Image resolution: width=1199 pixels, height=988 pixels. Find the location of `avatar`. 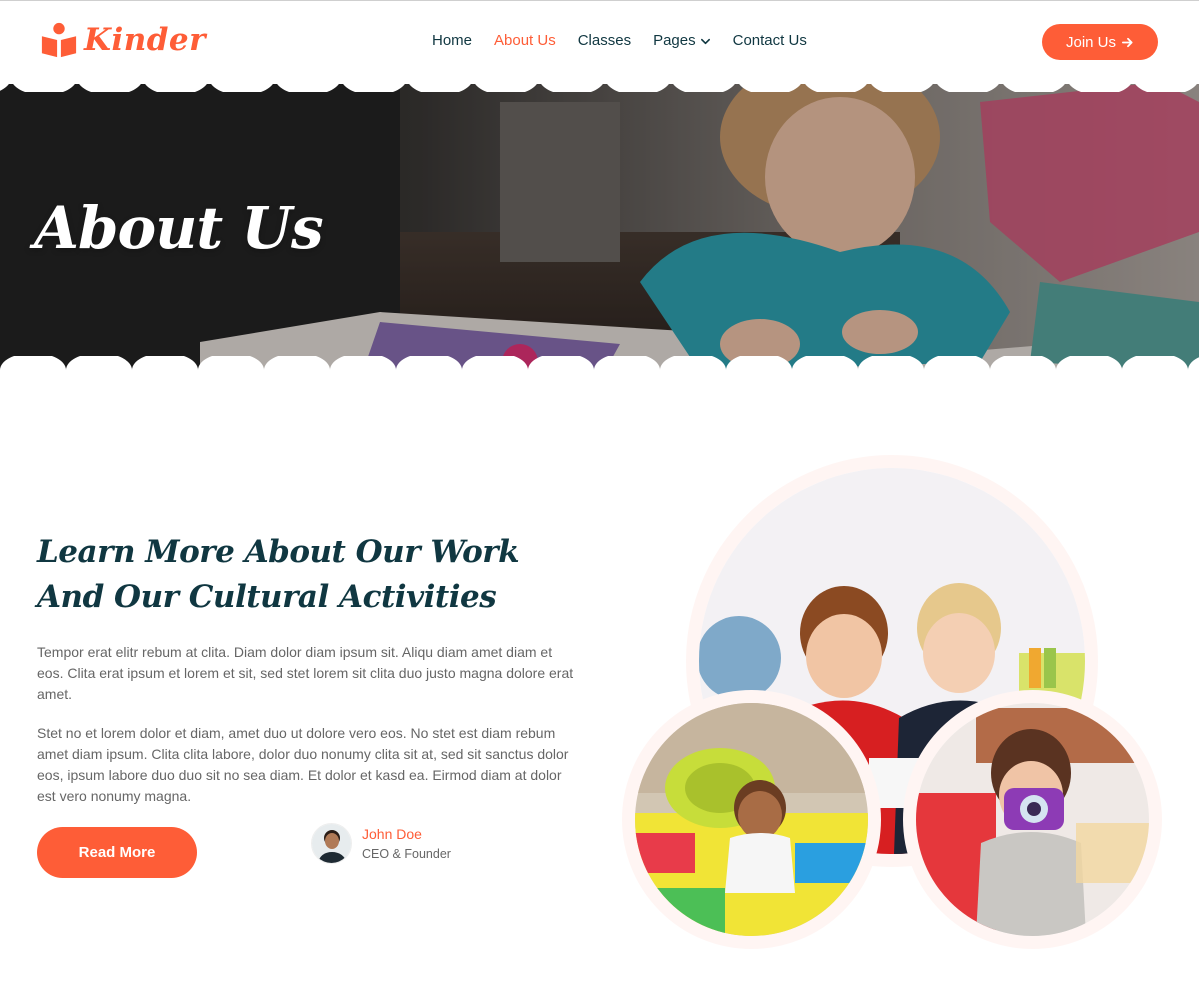

avatar is located at coordinates (331, 843).